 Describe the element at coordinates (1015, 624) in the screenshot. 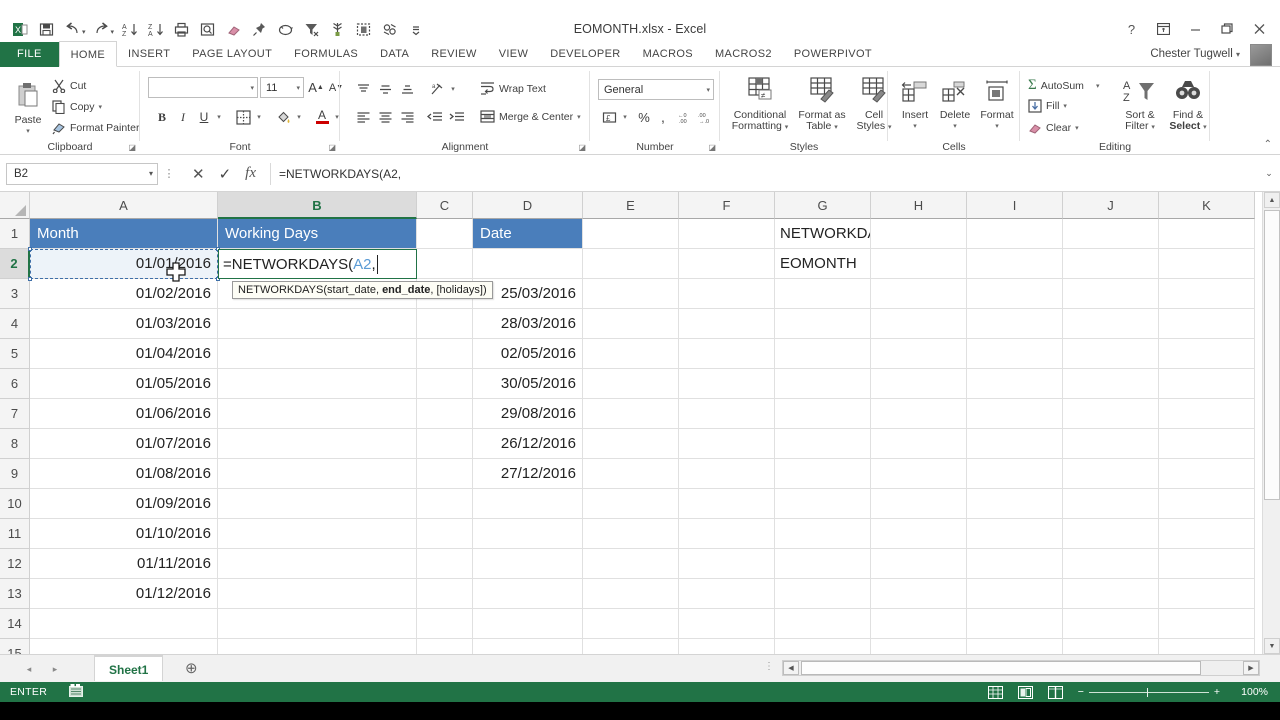

I see `cell-I14` at that location.